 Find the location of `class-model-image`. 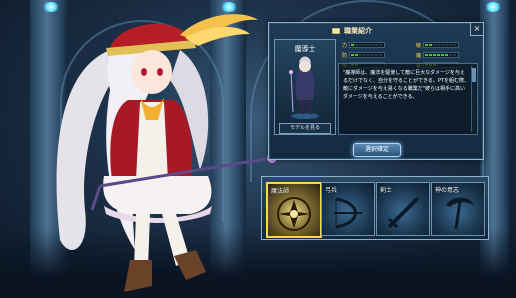

class-model-image is located at coordinates (304, 87).